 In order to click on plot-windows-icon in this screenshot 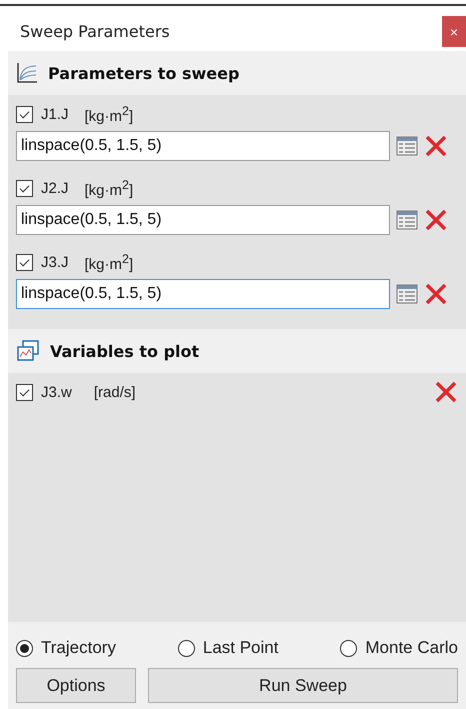, I will do `click(28, 351)`.